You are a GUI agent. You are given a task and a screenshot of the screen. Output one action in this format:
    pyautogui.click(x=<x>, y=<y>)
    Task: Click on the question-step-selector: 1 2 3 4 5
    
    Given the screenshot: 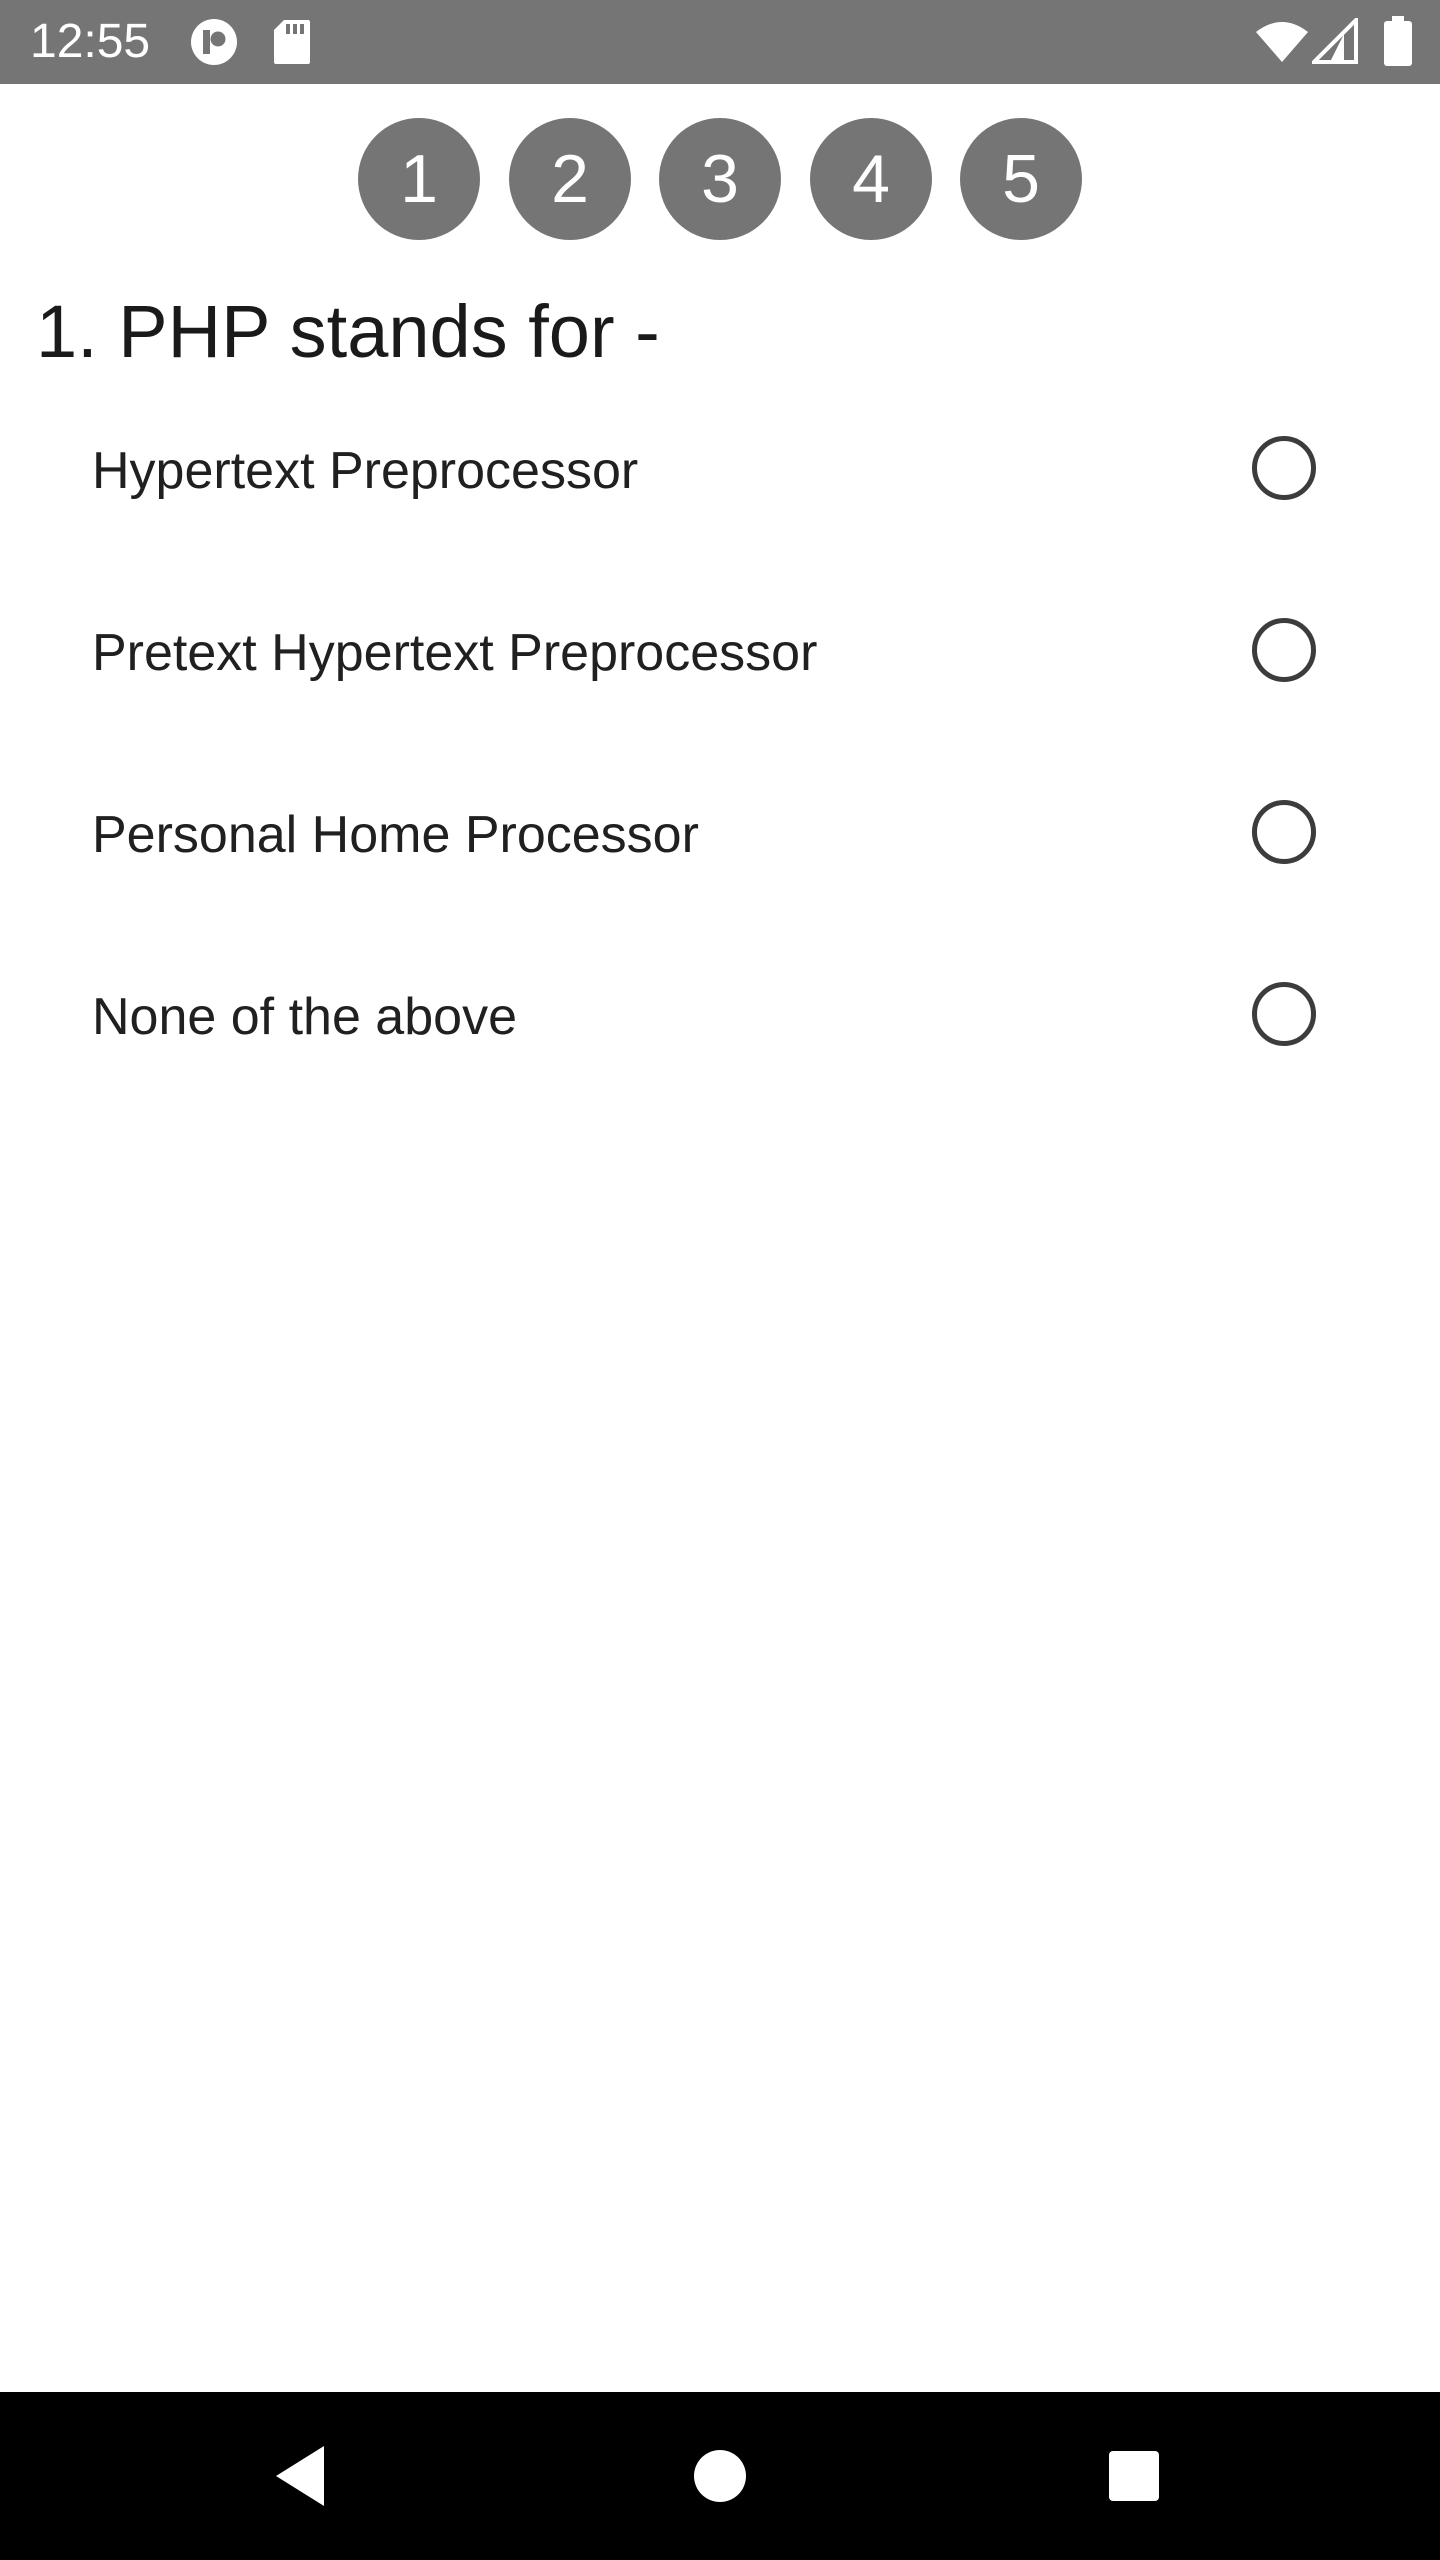 What is the action you would take?
    pyautogui.click(x=720, y=180)
    